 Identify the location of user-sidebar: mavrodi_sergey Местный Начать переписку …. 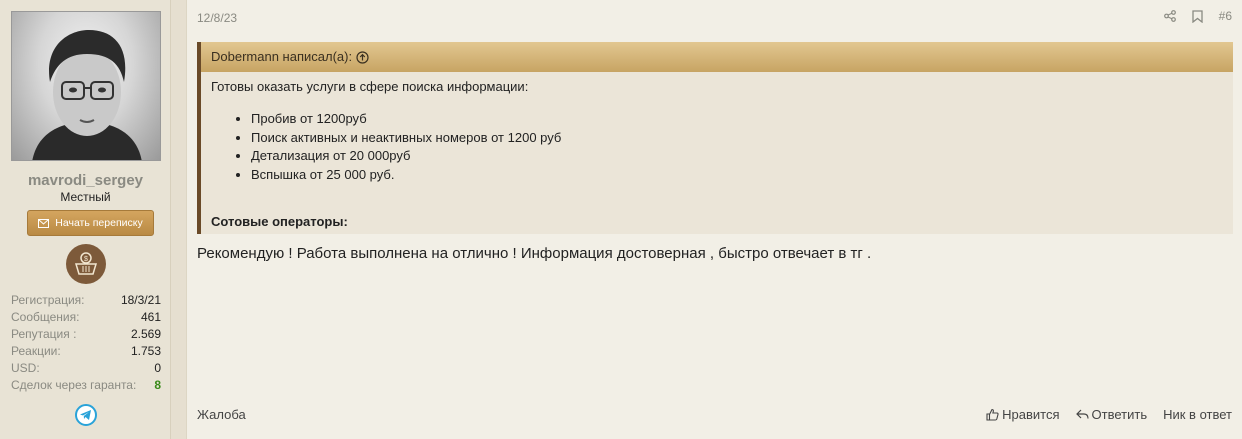
(85, 219).